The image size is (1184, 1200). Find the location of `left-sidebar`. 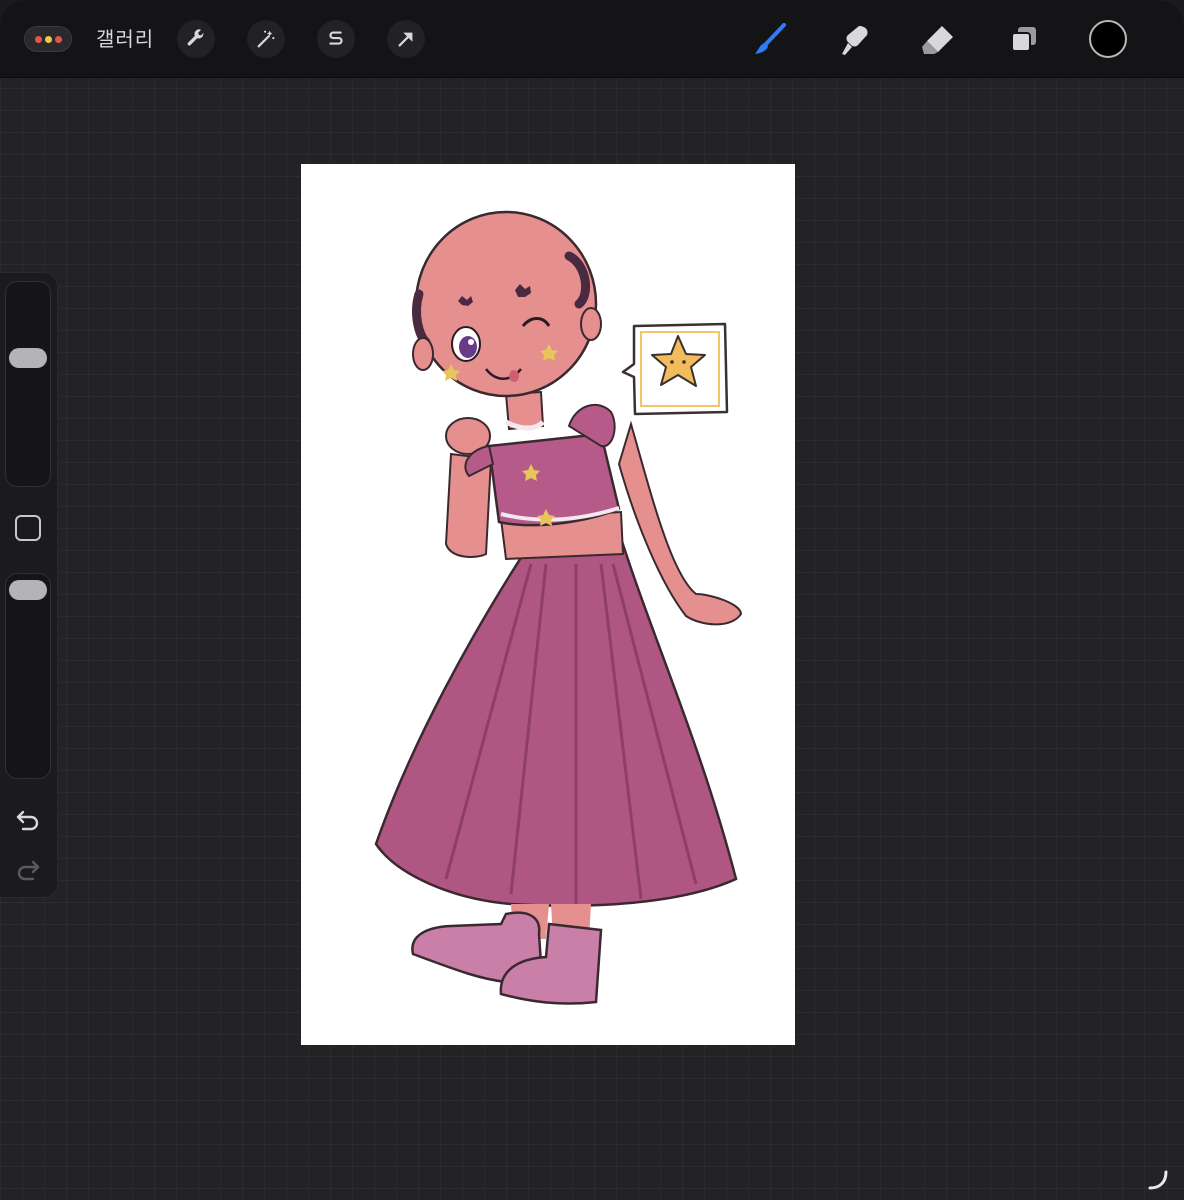

left-sidebar is located at coordinates (29, 585).